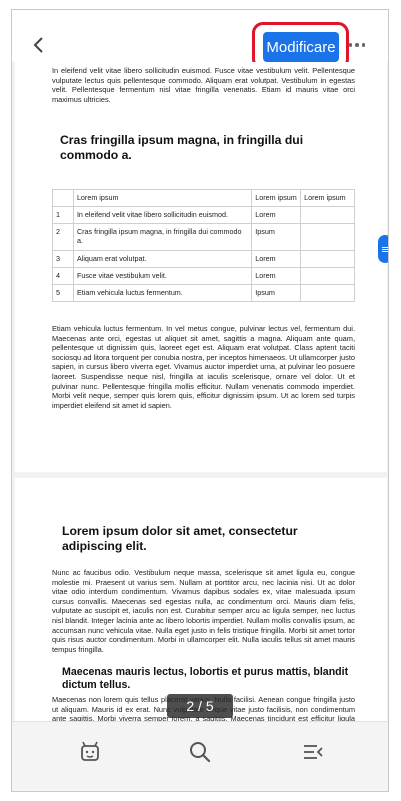 The height and width of the screenshot is (801, 401). I want to click on table-cell: 1, so click(63, 215).